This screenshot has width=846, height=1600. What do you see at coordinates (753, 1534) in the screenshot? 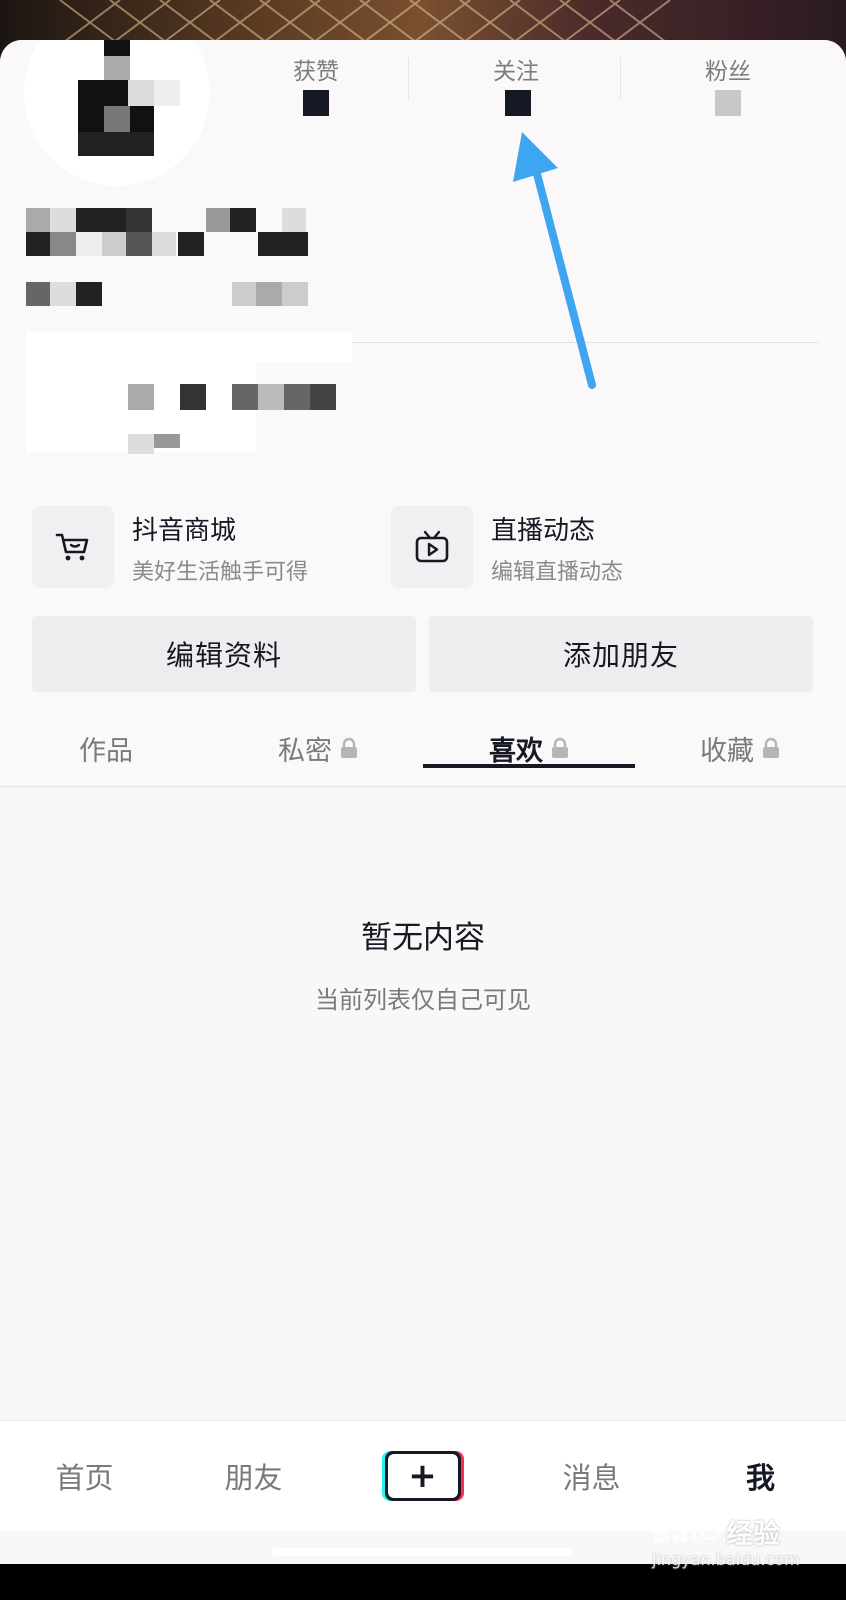
I see `watermark-text: 经验` at bounding box center [753, 1534].